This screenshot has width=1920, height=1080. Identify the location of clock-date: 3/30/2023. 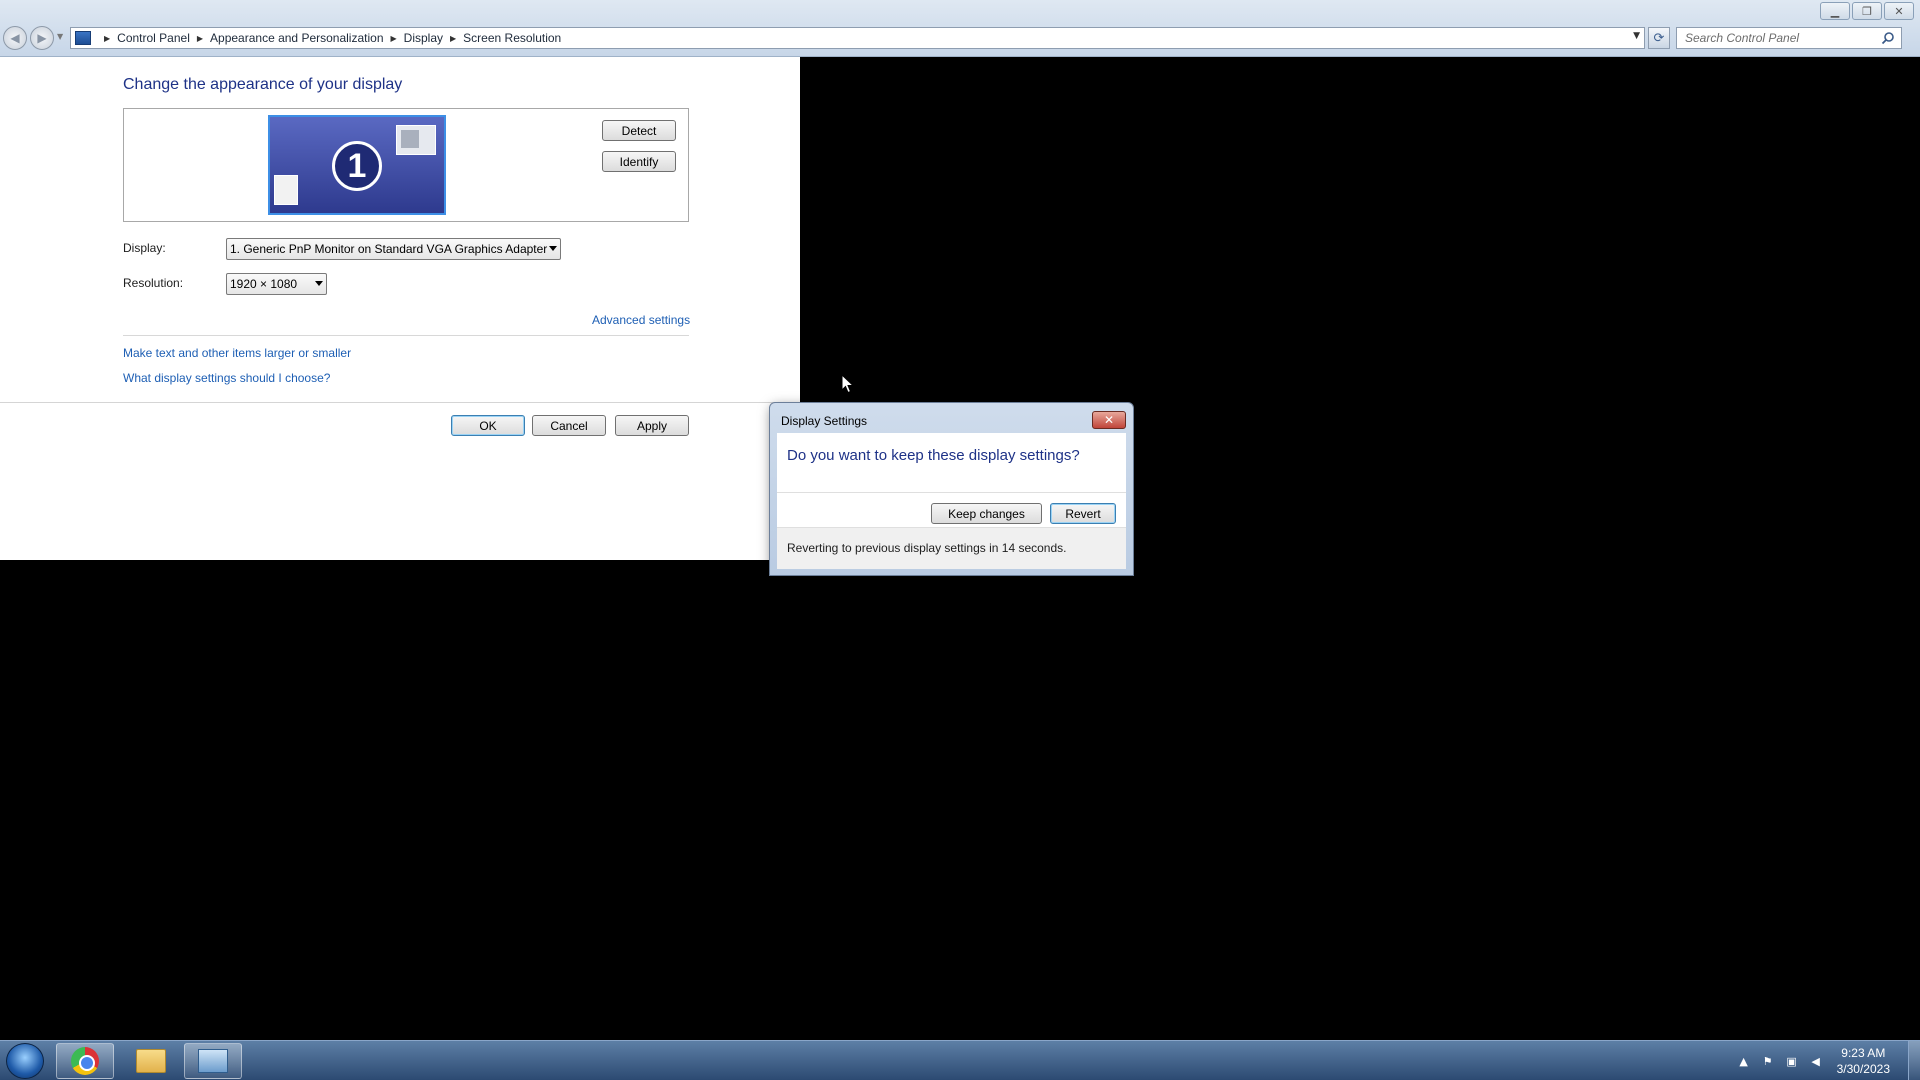
(1863, 1069).